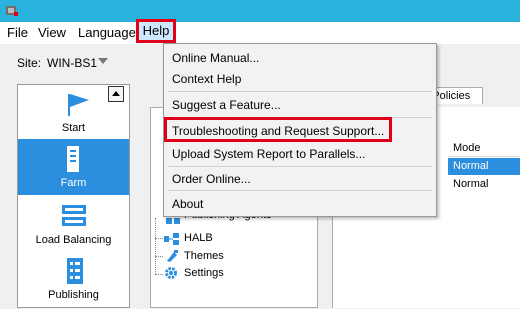 This screenshot has height=309, width=520. I want to click on agents-icon, so click(173, 221).